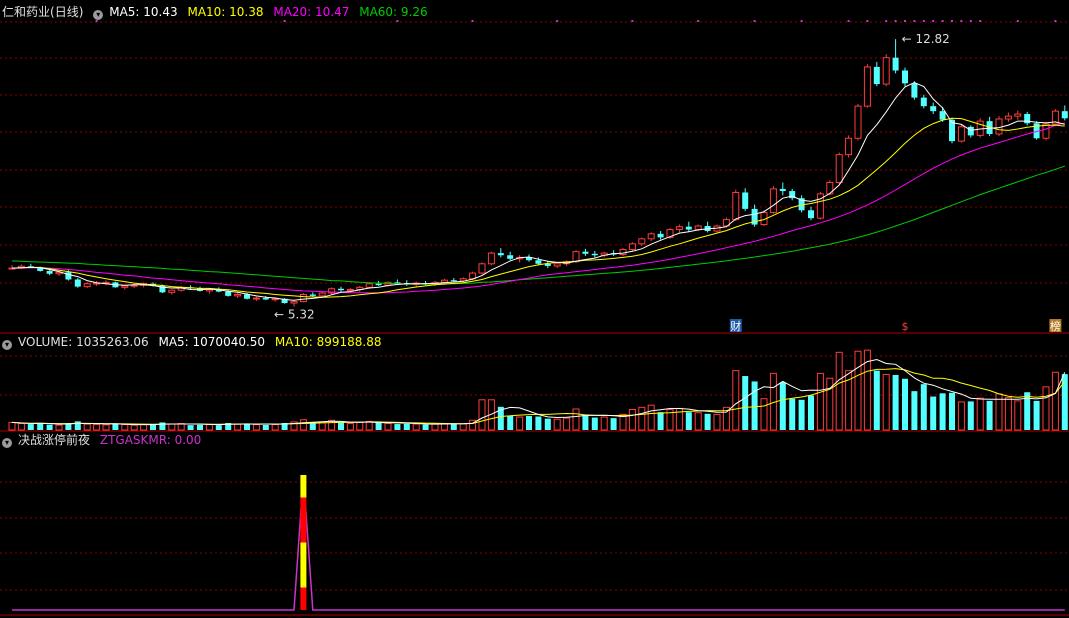 The width and height of the screenshot is (1069, 618). What do you see at coordinates (26, 12) in the screenshot?
I see `stock-name: 仁和药业` at bounding box center [26, 12].